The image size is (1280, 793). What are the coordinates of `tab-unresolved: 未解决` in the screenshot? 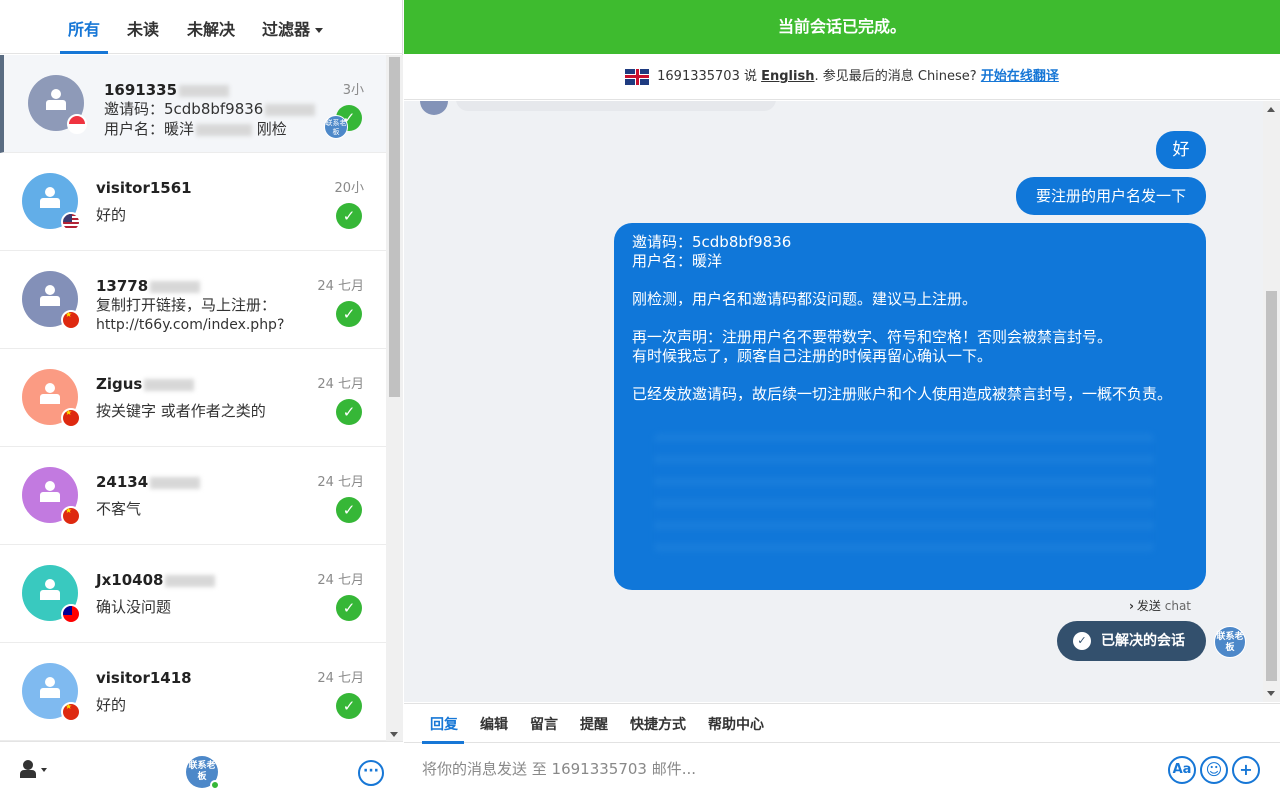 It's located at (211, 28).